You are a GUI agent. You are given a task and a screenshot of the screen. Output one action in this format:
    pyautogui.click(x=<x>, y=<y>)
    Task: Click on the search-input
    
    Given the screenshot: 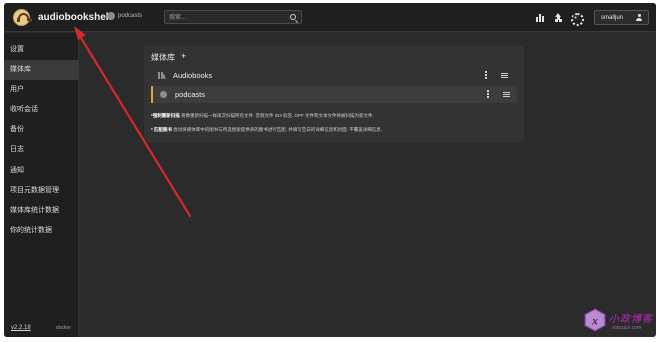 What is the action you would take?
    pyautogui.click(x=224, y=17)
    